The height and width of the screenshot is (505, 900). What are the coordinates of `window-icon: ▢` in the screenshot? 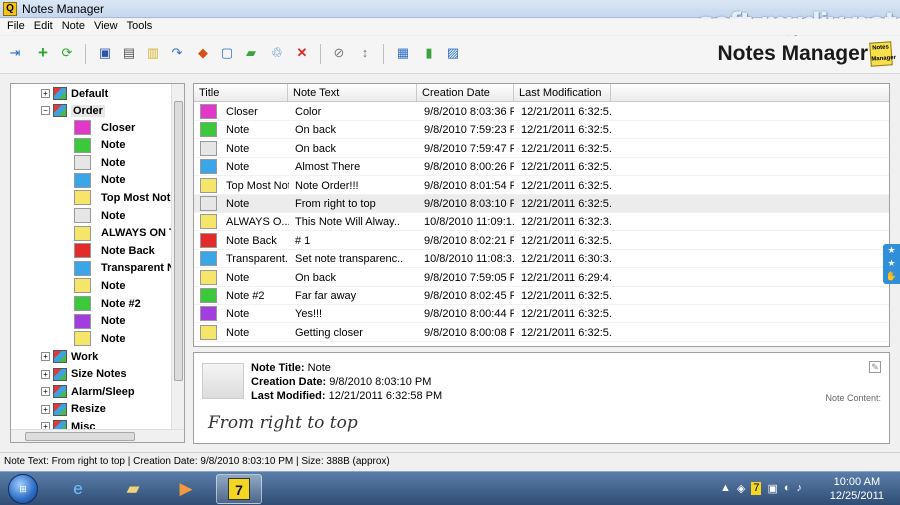 It's located at (227, 53).